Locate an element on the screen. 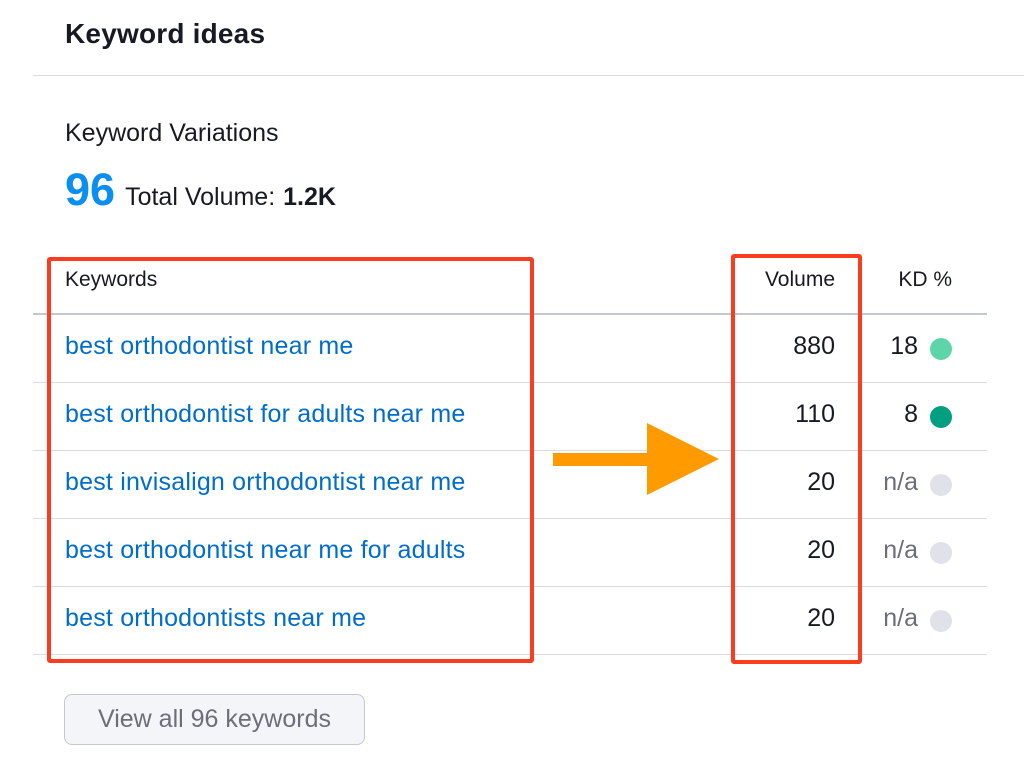 This screenshot has height=773, width=1024. keyword-summary: 96 Total Volume: 1.2K is located at coordinates (200, 190).